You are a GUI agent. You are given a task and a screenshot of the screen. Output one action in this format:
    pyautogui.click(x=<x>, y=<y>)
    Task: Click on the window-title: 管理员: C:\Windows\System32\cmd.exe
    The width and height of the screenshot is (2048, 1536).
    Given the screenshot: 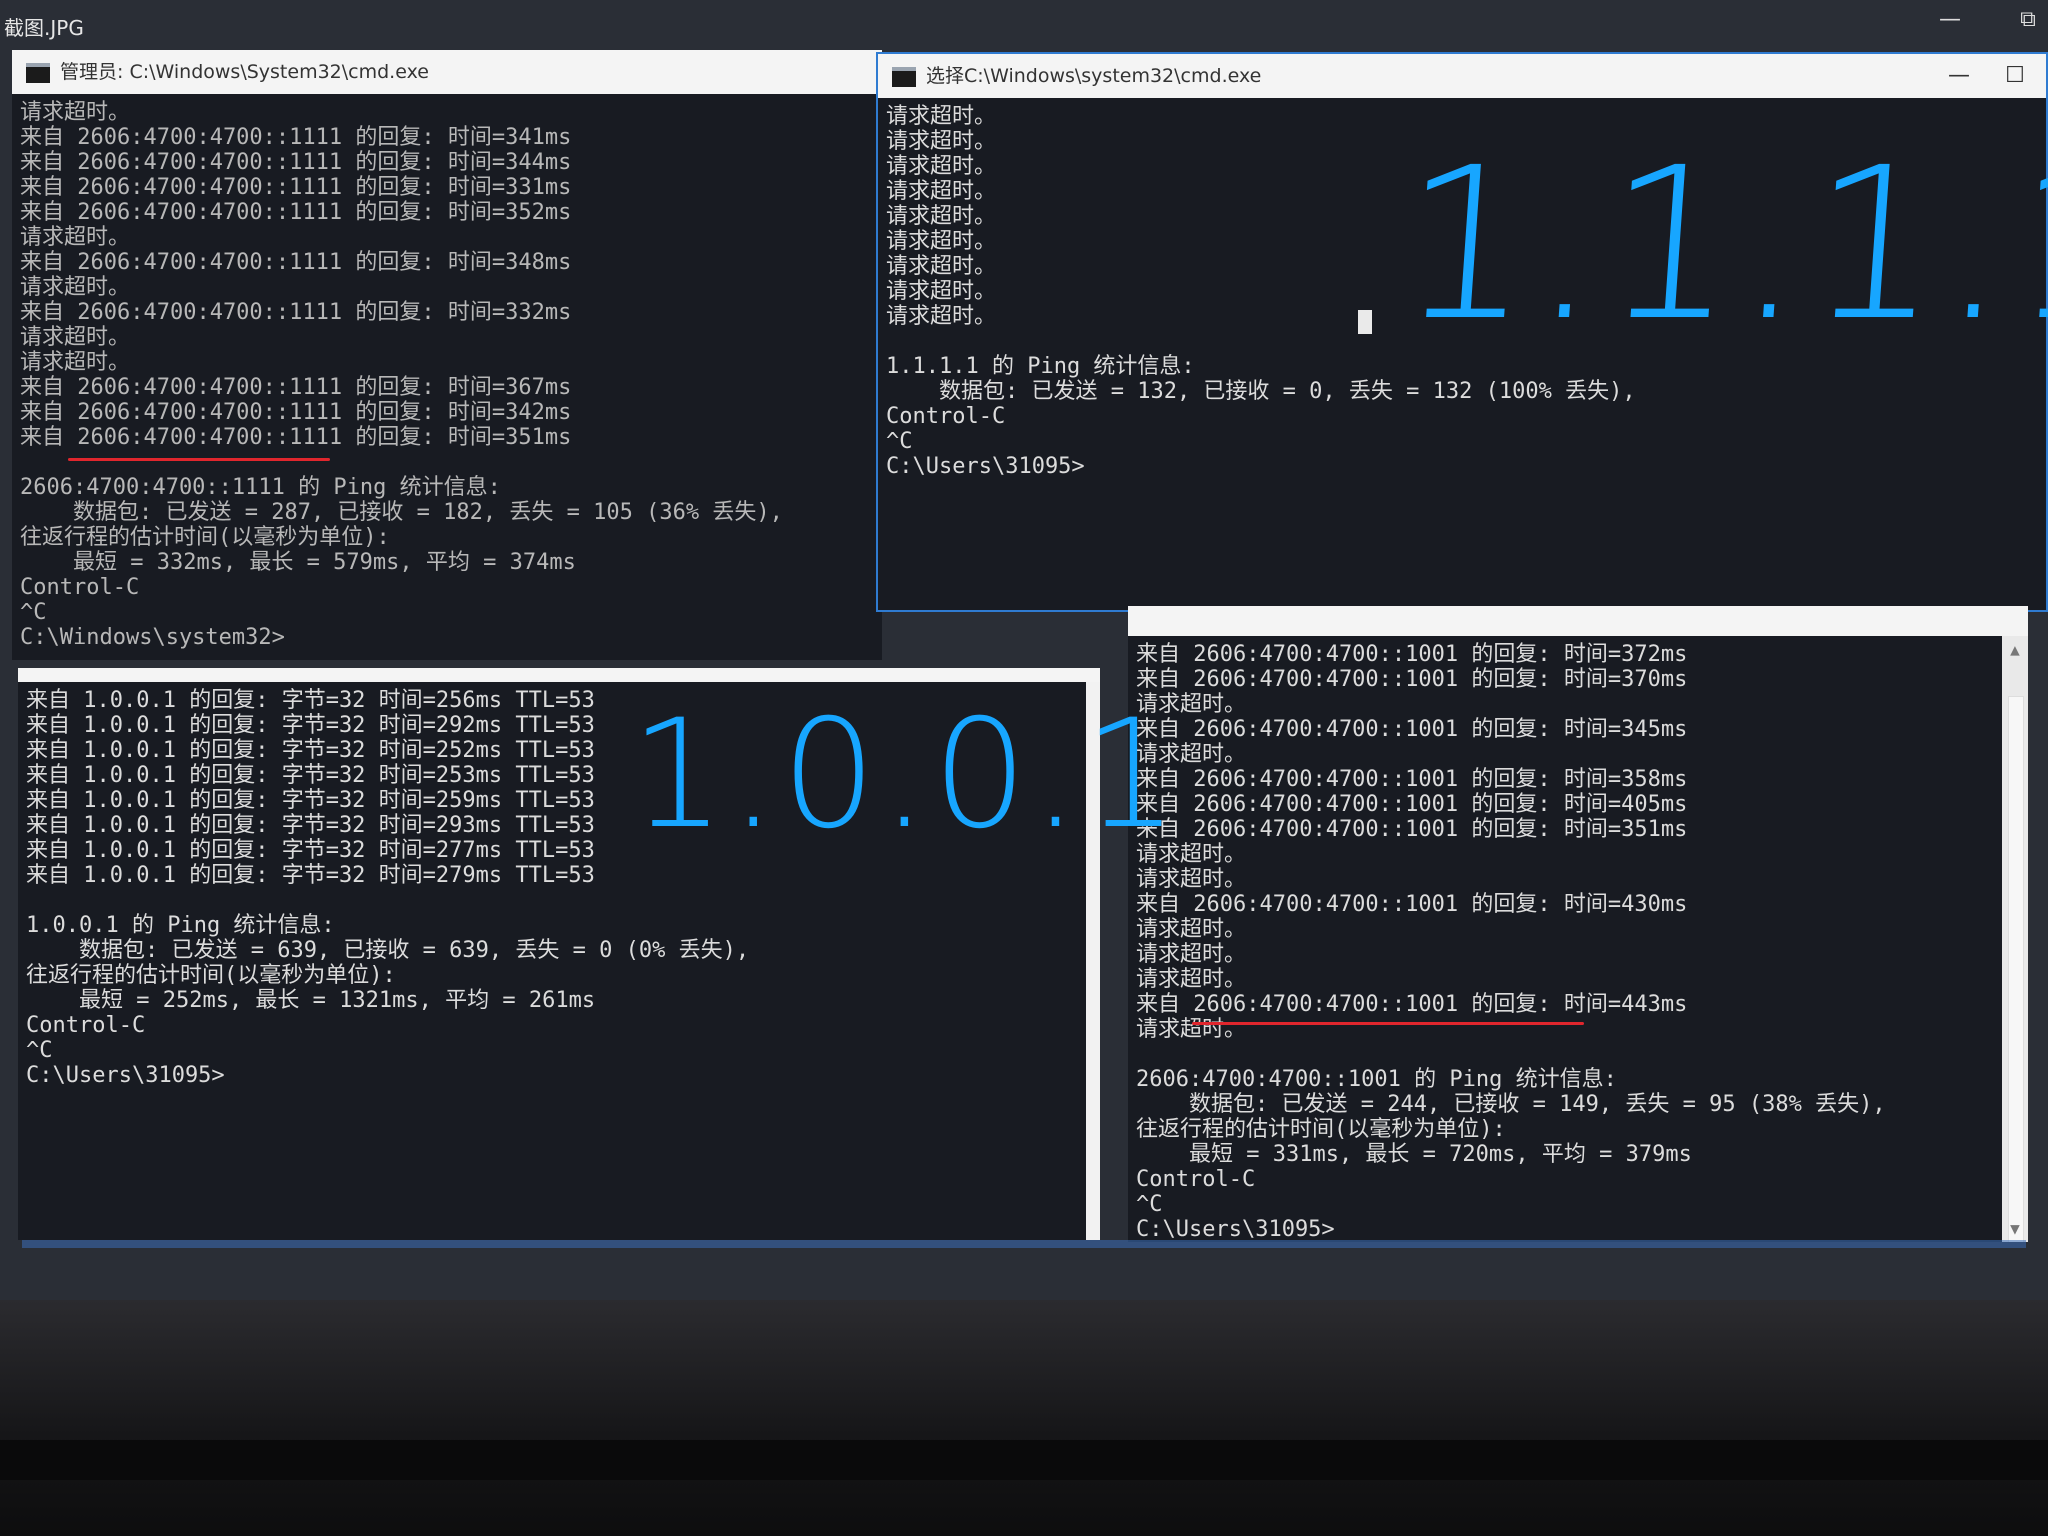 What is the action you would take?
    pyautogui.click(x=244, y=72)
    